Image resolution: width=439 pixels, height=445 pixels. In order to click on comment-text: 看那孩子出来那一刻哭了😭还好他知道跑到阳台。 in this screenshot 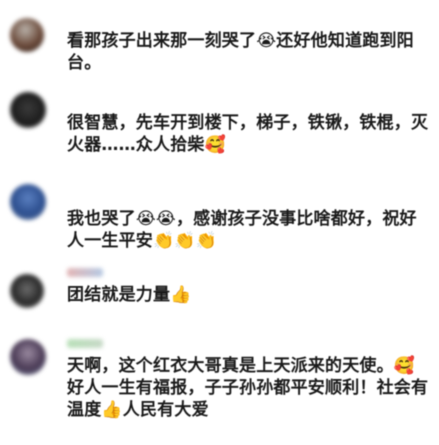, I will do `click(240, 52)`.